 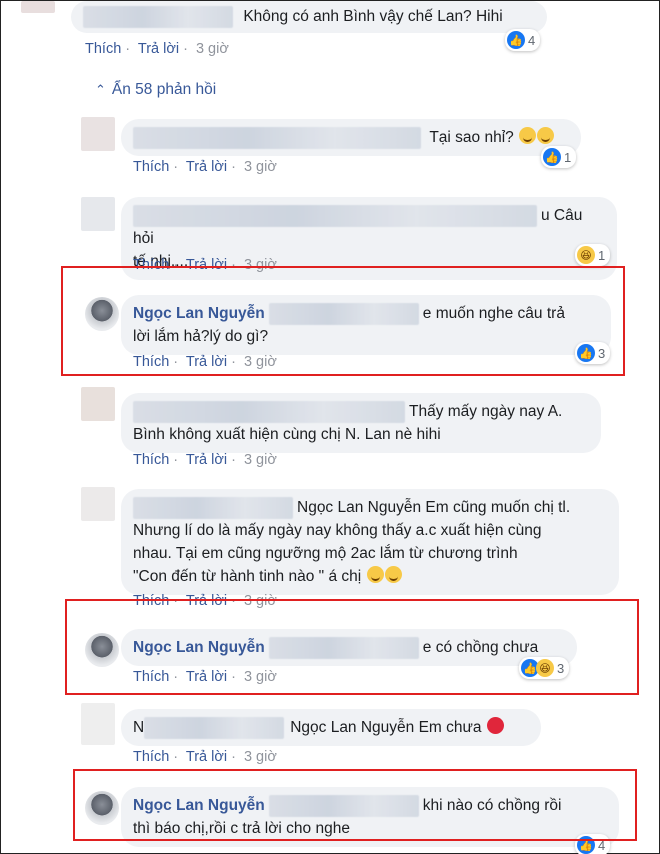 What do you see at coordinates (247, 576) in the screenshot?
I see `comment-text-line: "Con đến từ hành tinh nào " á chị` at bounding box center [247, 576].